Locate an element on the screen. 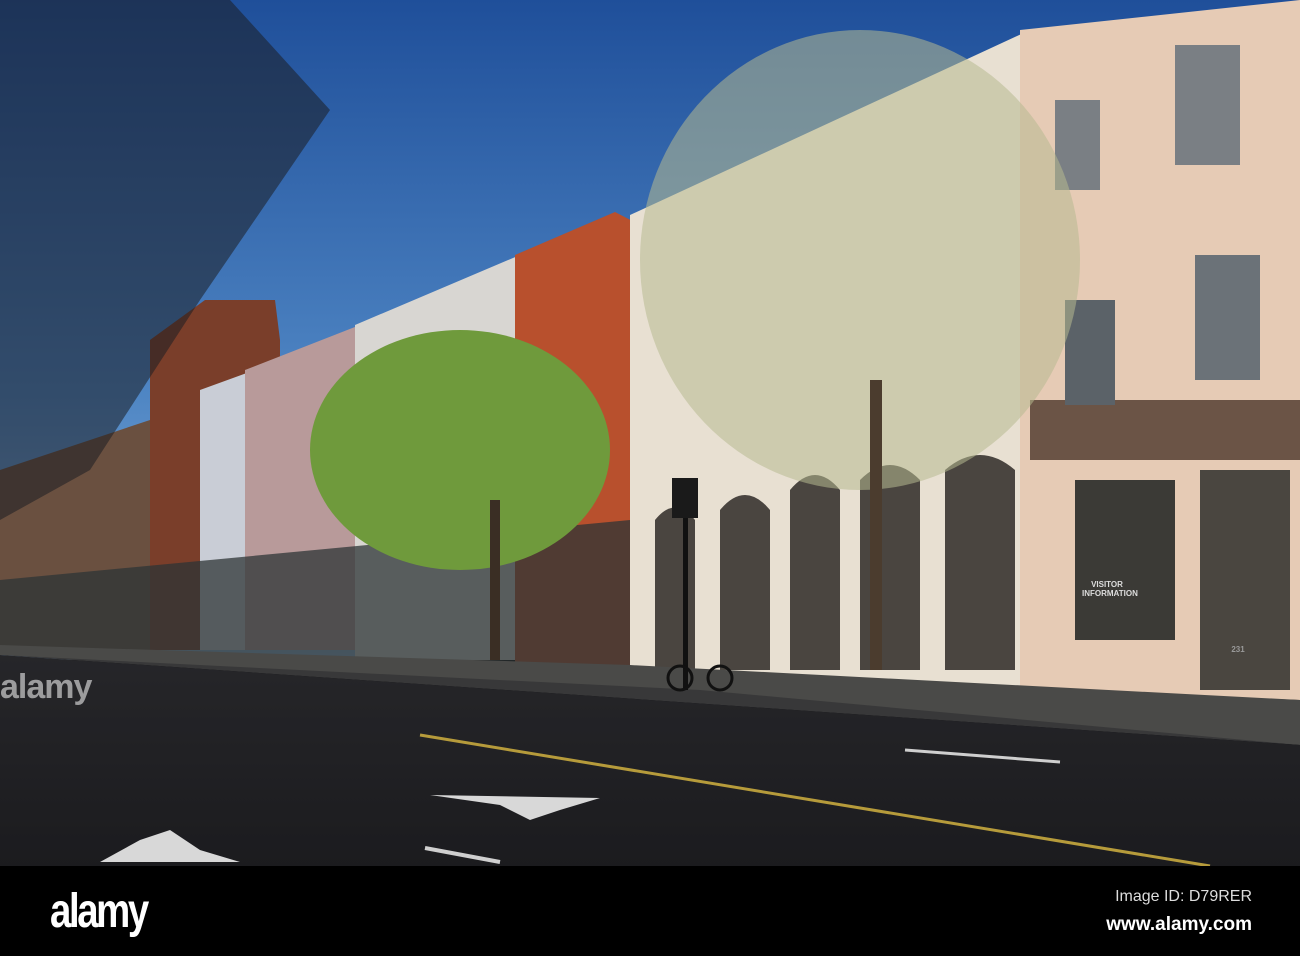 The image size is (1300, 956). tree-green is located at coordinates (460, 450).